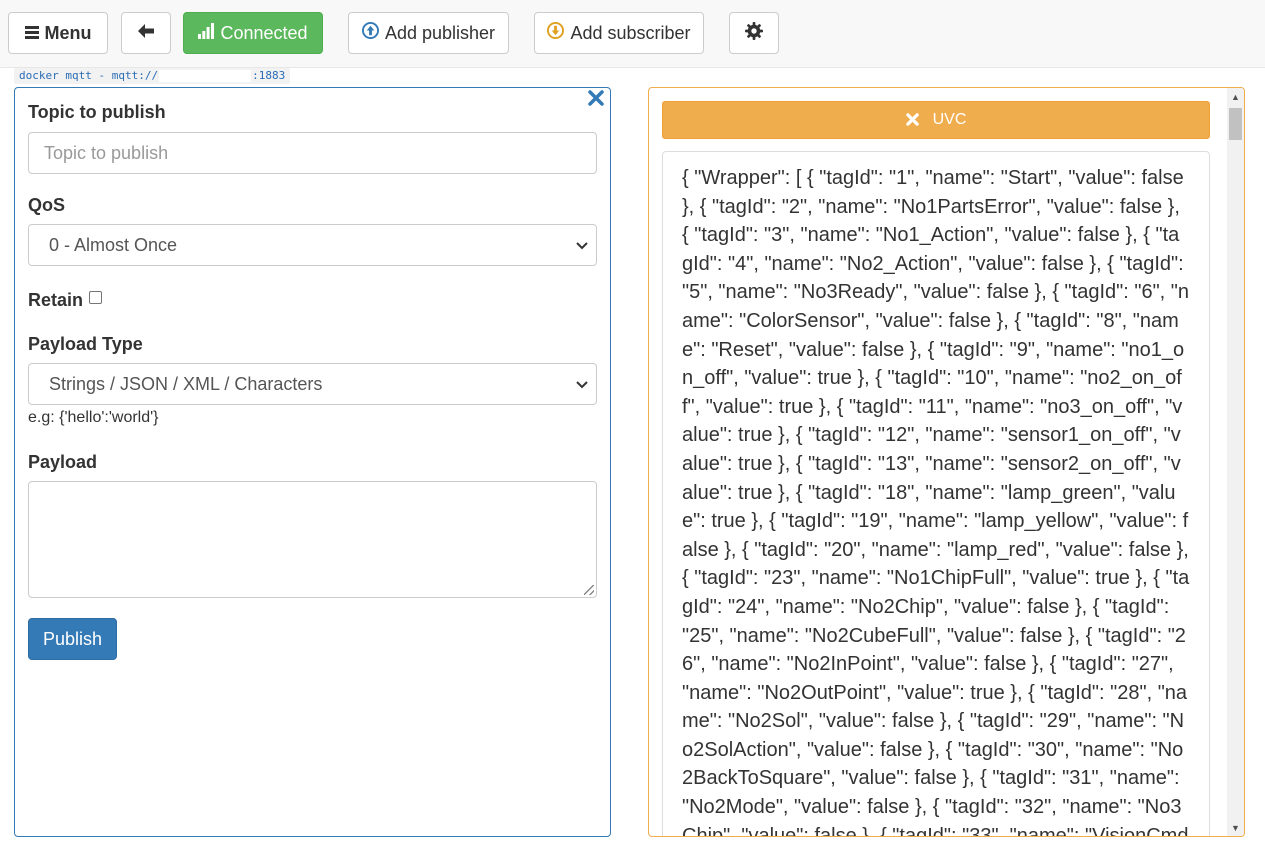 The width and height of the screenshot is (1265, 846). I want to click on scroll-down-icon: ▼, so click(1235, 827).